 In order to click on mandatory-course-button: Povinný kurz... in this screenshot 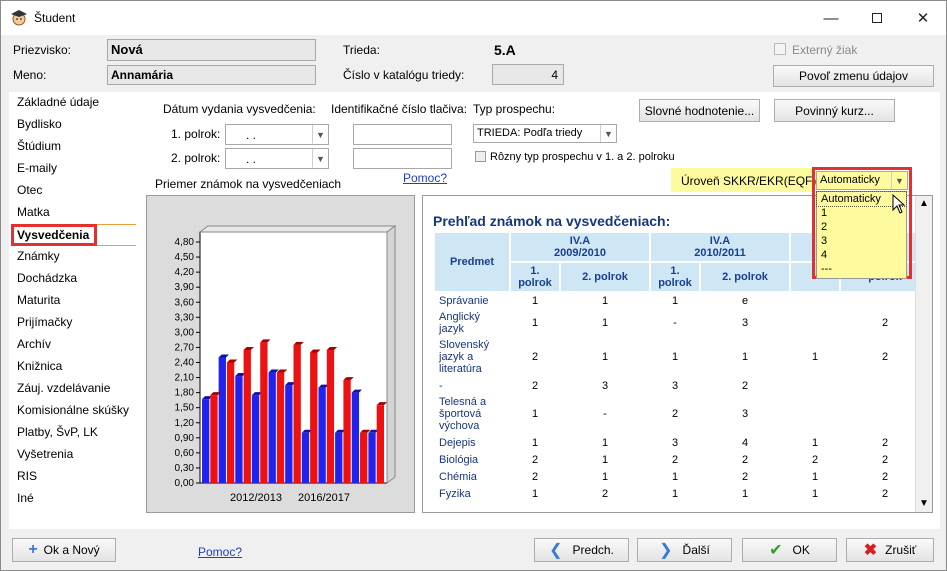, I will do `click(834, 110)`.